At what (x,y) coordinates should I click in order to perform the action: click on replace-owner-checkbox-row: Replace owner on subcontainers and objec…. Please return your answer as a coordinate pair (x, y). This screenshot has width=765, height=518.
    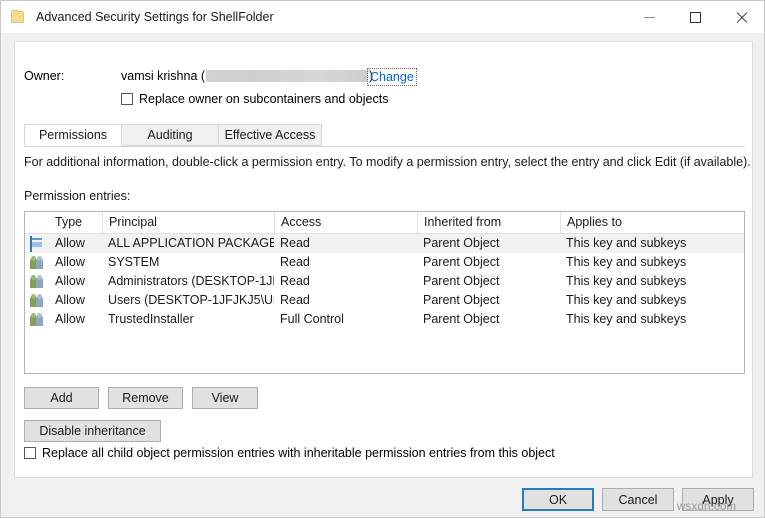
    Looking at the image, I should click on (254, 99).